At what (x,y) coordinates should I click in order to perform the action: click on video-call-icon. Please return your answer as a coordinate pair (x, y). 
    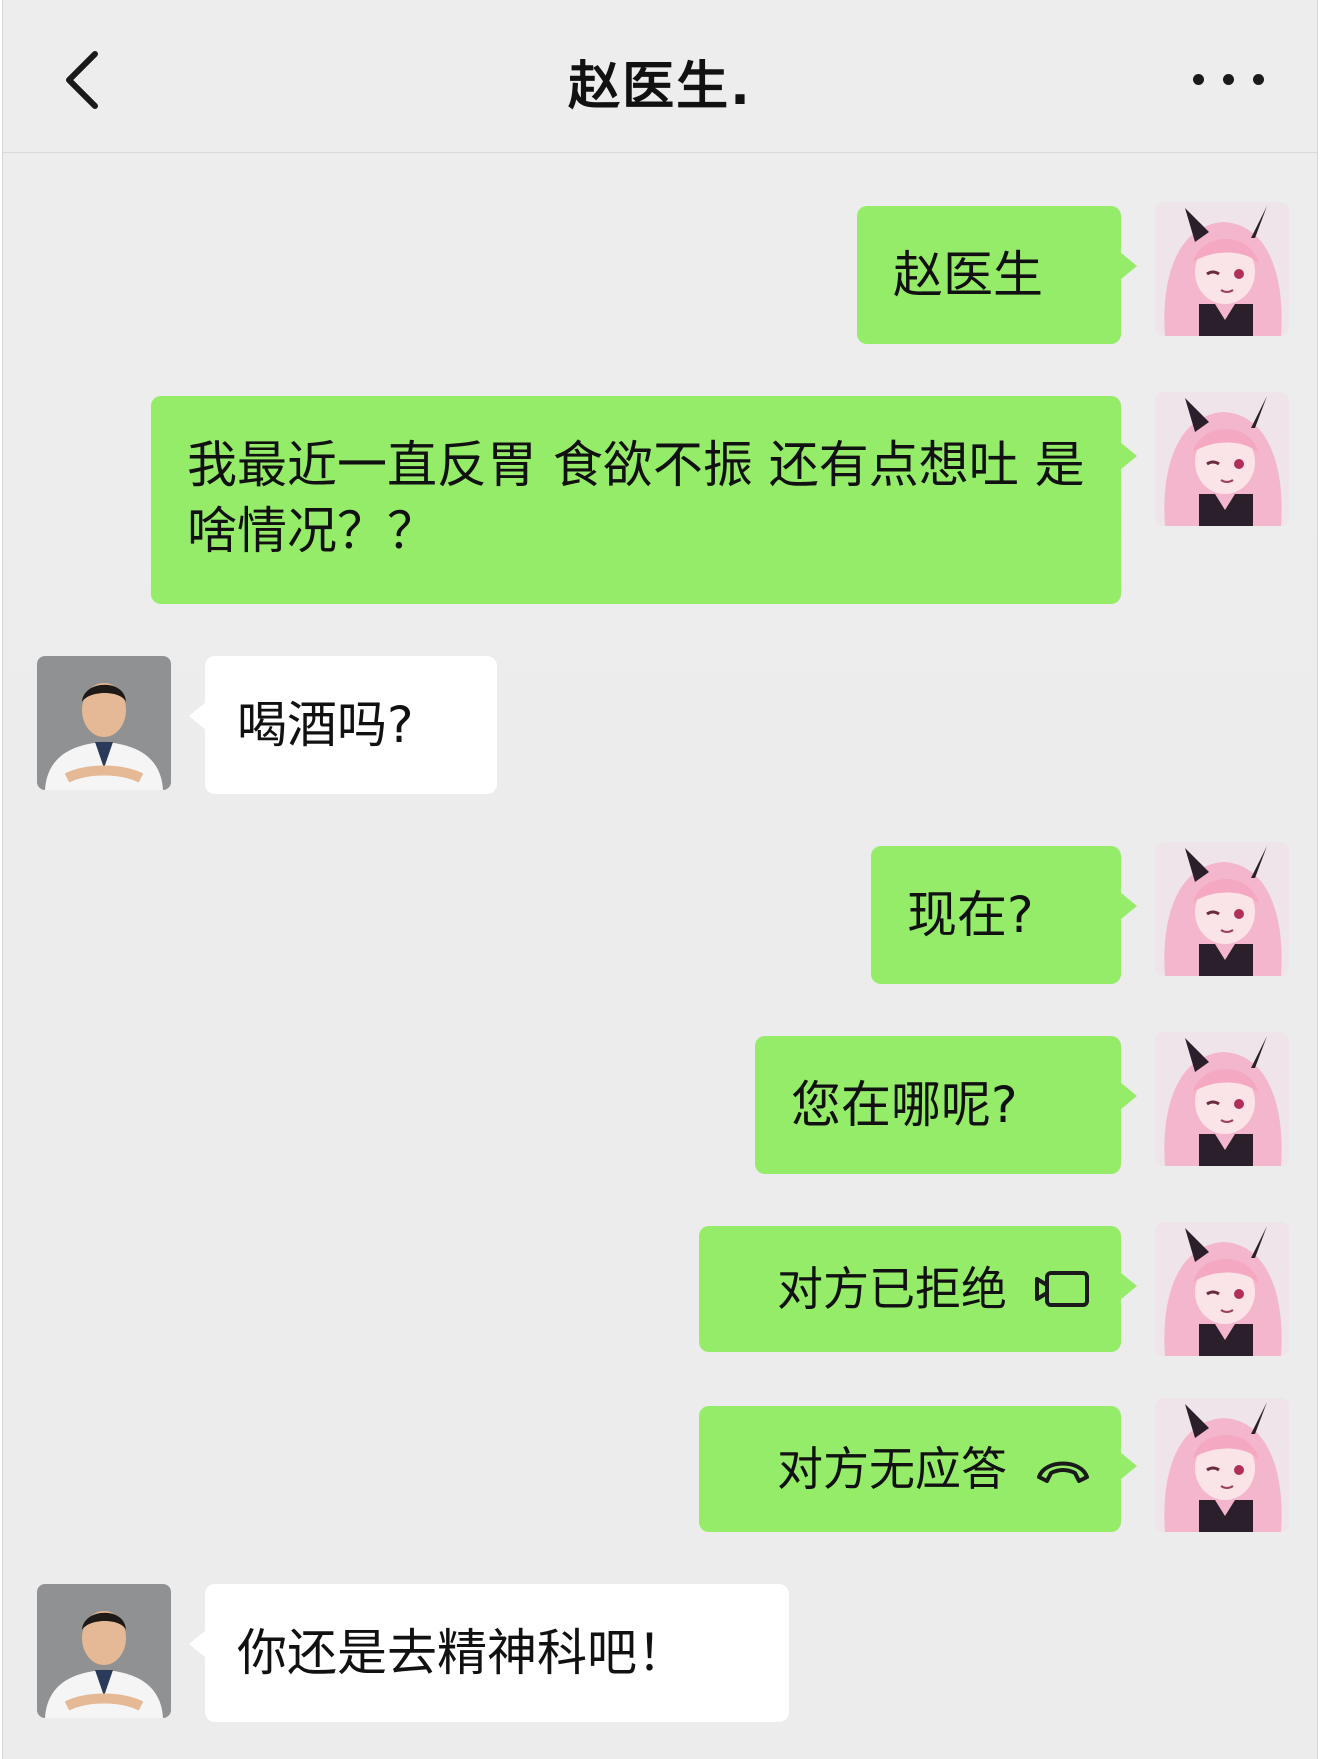
    Looking at the image, I should click on (1062, 1289).